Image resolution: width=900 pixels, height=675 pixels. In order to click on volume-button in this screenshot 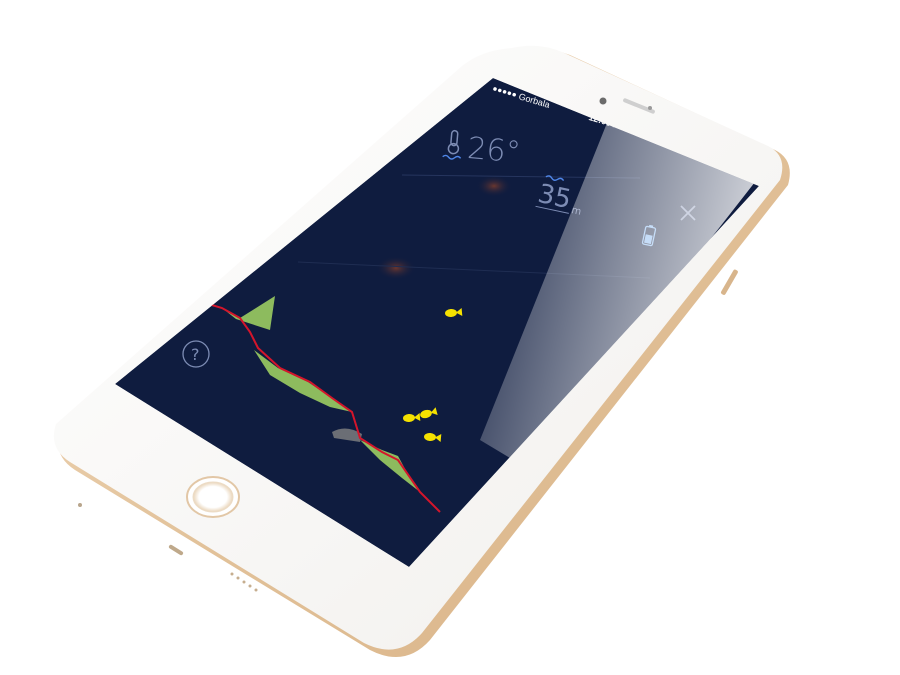, I will do `click(729, 282)`.